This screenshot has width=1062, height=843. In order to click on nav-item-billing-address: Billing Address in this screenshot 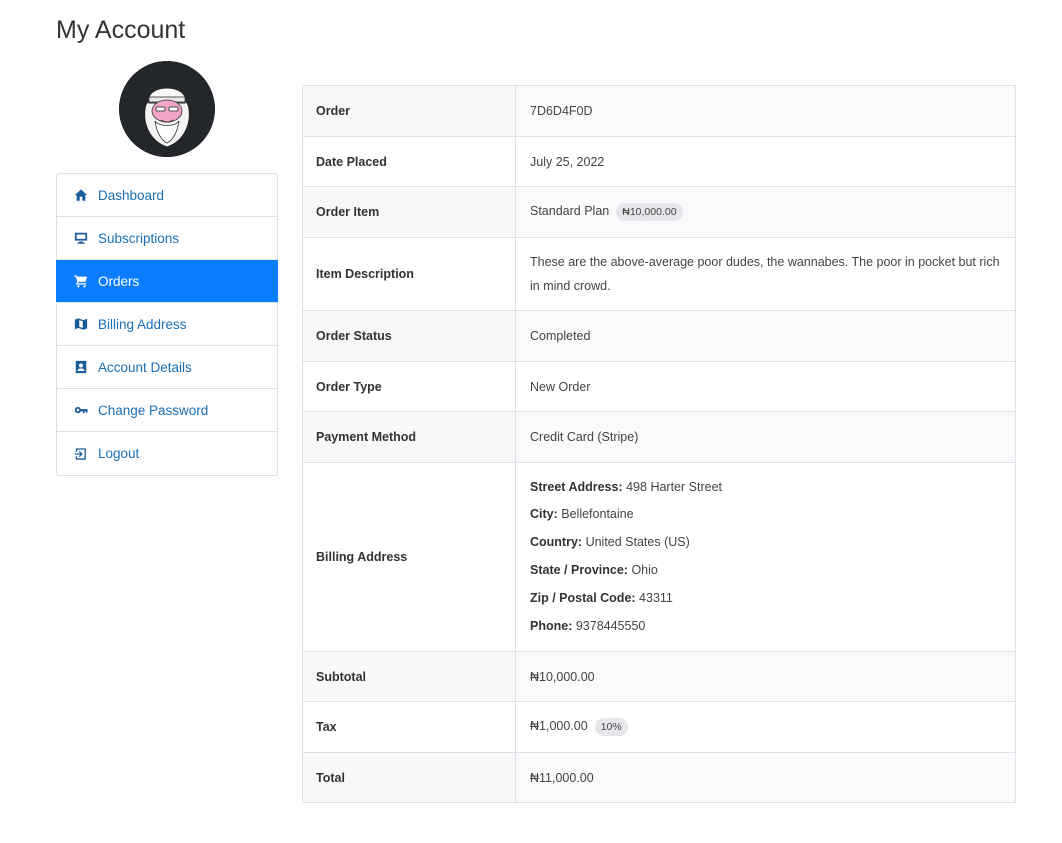, I will do `click(167, 324)`.